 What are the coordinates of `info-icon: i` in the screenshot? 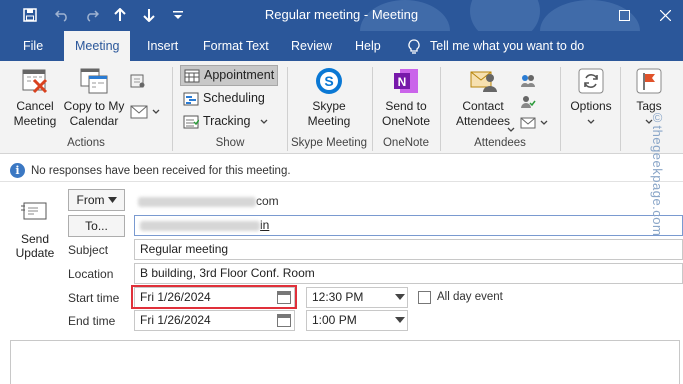 It's located at (17, 170).